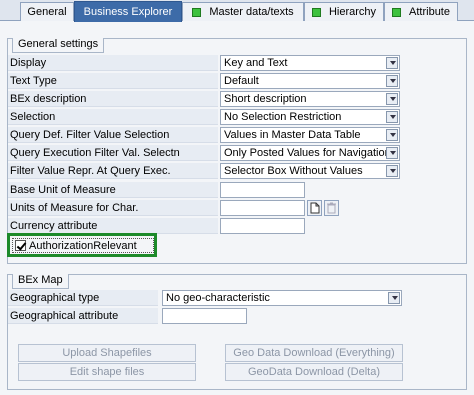  Describe the element at coordinates (262, 208) in the screenshot. I see `units-of-measure-input` at that location.